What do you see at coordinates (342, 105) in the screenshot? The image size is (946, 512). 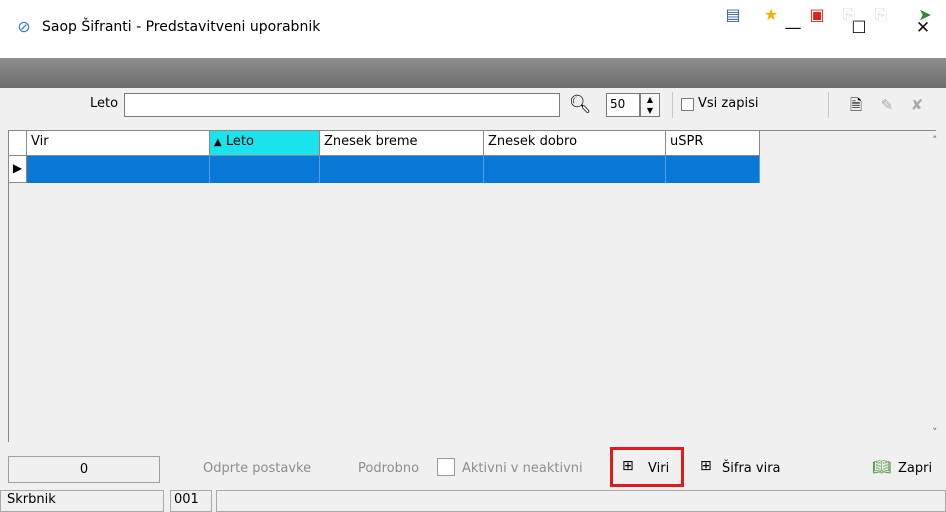 I see `leto-input` at bounding box center [342, 105].